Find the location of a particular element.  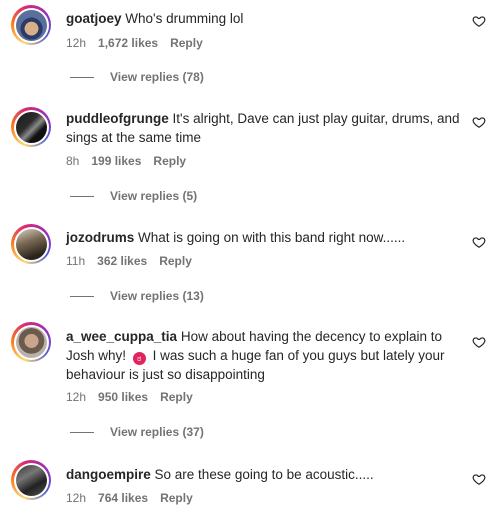

like-count: 362 likes is located at coordinates (122, 261).